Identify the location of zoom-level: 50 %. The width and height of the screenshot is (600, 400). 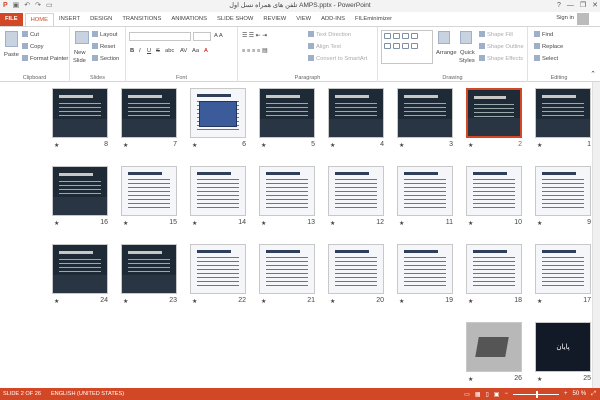
(580, 394).